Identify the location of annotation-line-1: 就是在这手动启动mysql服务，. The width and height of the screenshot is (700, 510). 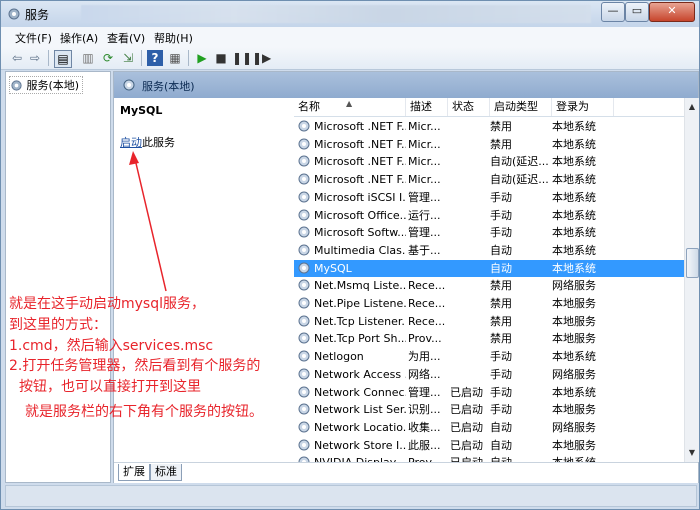
(107, 304).